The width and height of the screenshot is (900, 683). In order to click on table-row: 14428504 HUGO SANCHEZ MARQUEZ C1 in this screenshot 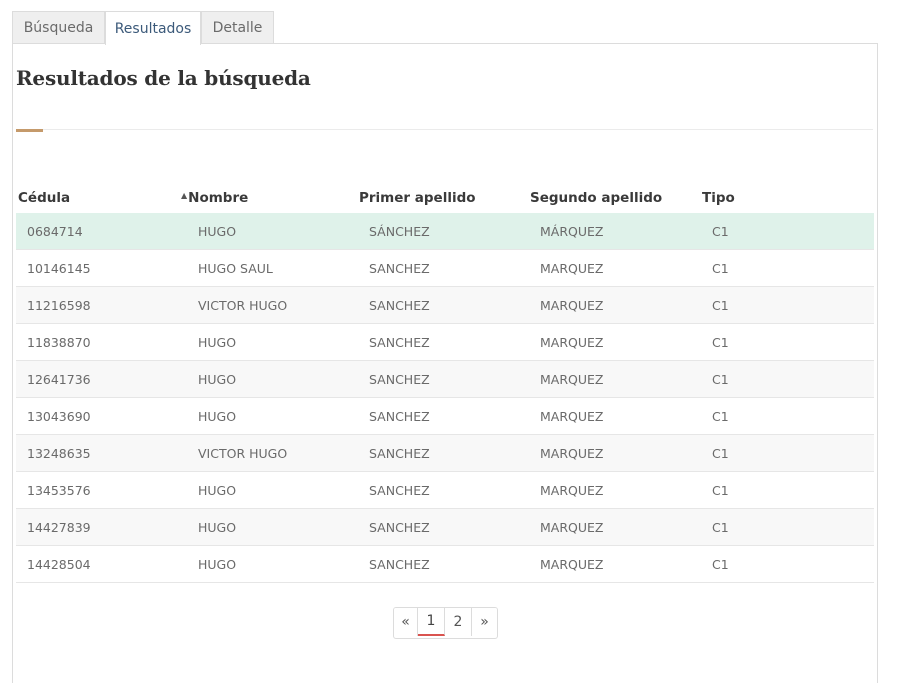, I will do `click(445, 564)`.